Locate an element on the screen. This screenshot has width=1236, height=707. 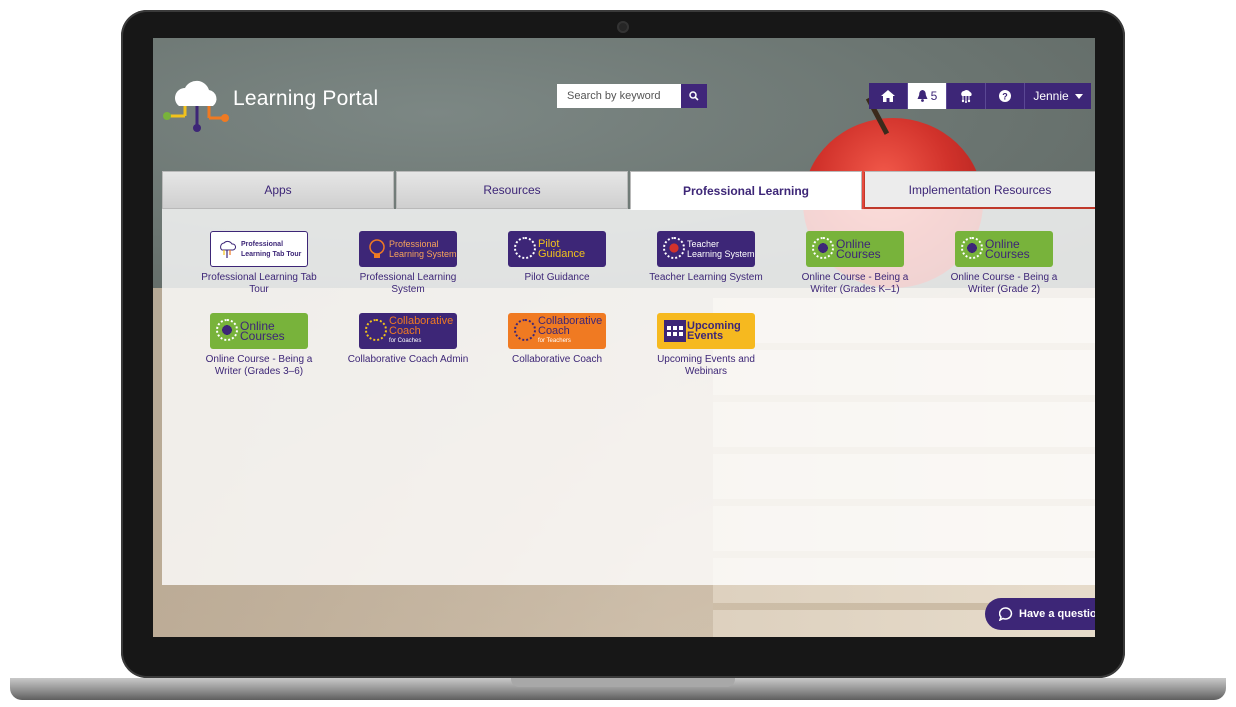
top-nav: 5 ? Jennie is located at coordinates (980, 96).